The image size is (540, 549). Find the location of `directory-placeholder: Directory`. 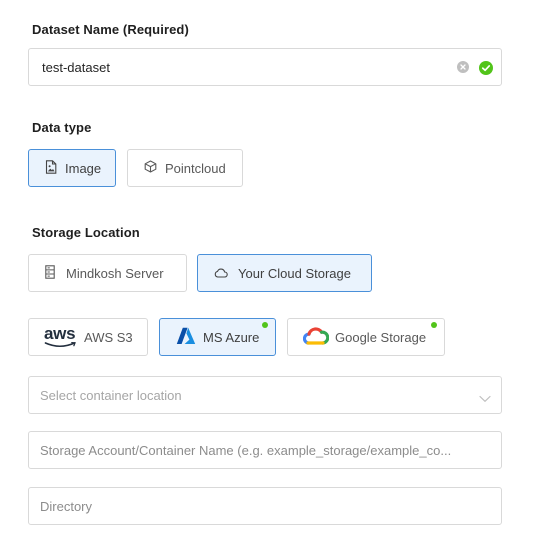

directory-placeholder: Directory is located at coordinates (66, 506).